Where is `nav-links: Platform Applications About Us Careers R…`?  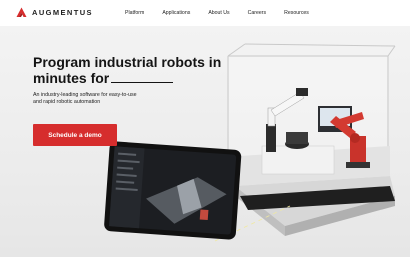 nav-links: Platform Applications About Us Careers R… is located at coordinates (226, 13).